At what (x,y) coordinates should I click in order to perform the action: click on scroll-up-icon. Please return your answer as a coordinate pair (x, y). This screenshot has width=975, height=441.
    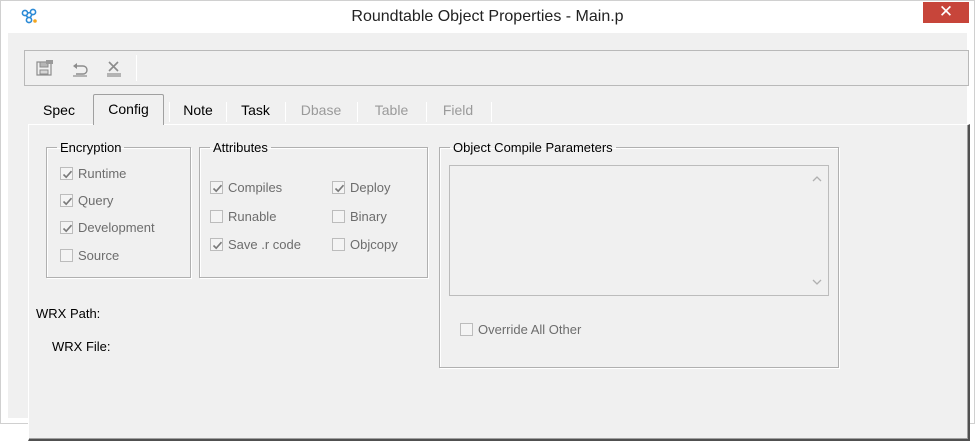
    Looking at the image, I should click on (817, 179).